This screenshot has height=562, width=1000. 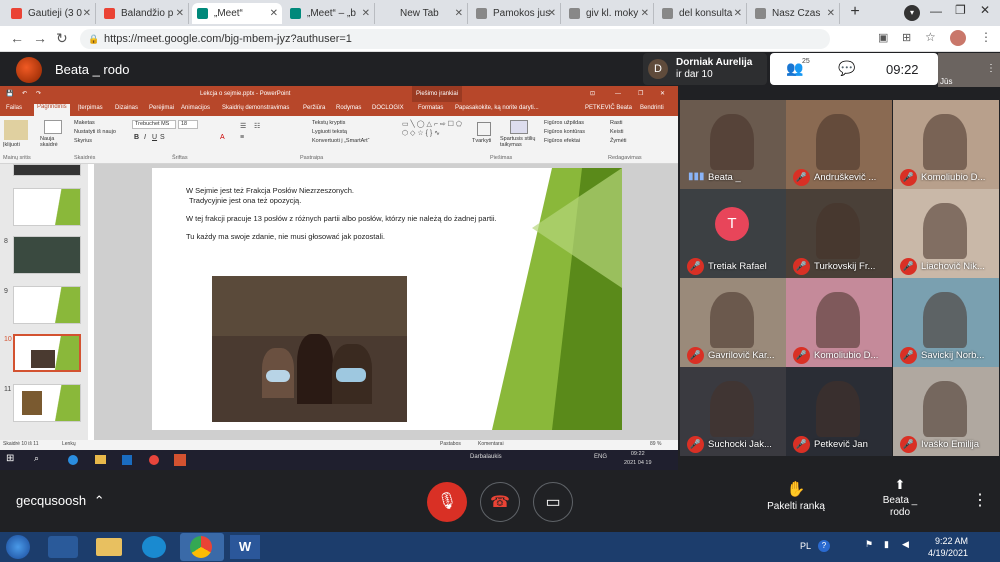 What do you see at coordinates (90, 108) in the screenshot?
I see `ppt-tab: Įterpimas` at bounding box center [90, 108].